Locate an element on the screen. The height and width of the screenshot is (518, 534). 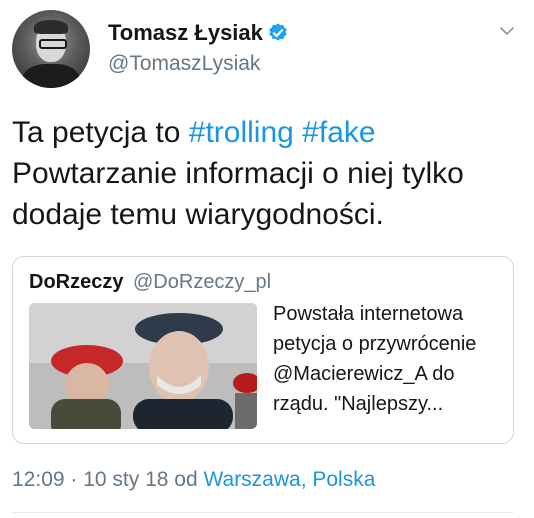
avatar-hair is located at coordinates (51, 27).